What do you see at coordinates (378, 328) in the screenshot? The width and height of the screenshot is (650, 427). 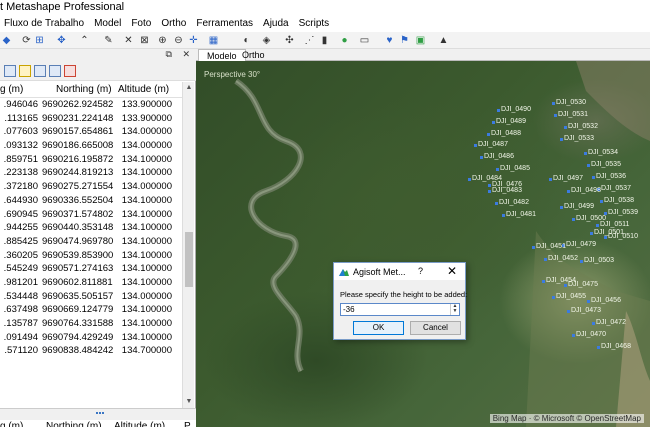 I see `ok-button: OK` at bounding box center [378, 328].